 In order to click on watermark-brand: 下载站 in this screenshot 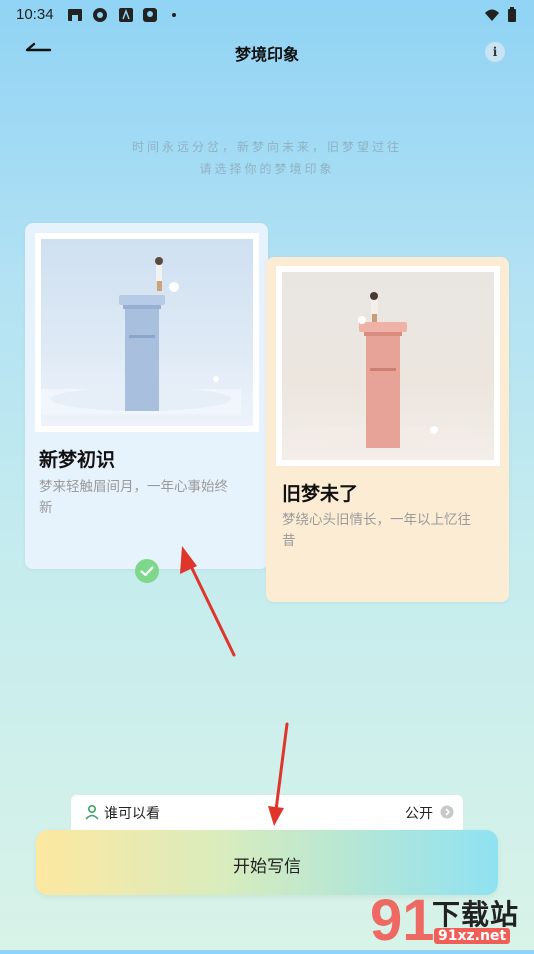, I will do `click(476, 914)`.